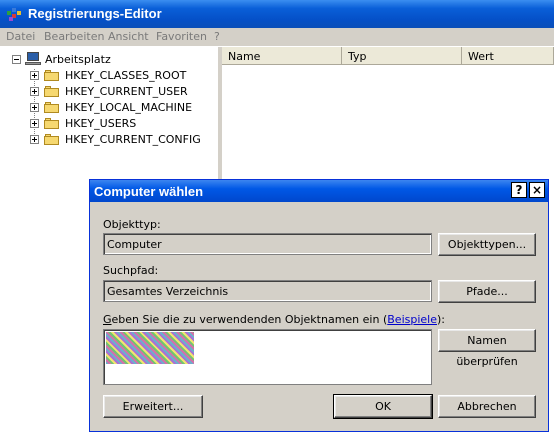  What do you see at coordinates (412, 319) in the screenshot?
I see `examples-link: Beispiele` at bounding box center [412, 319].